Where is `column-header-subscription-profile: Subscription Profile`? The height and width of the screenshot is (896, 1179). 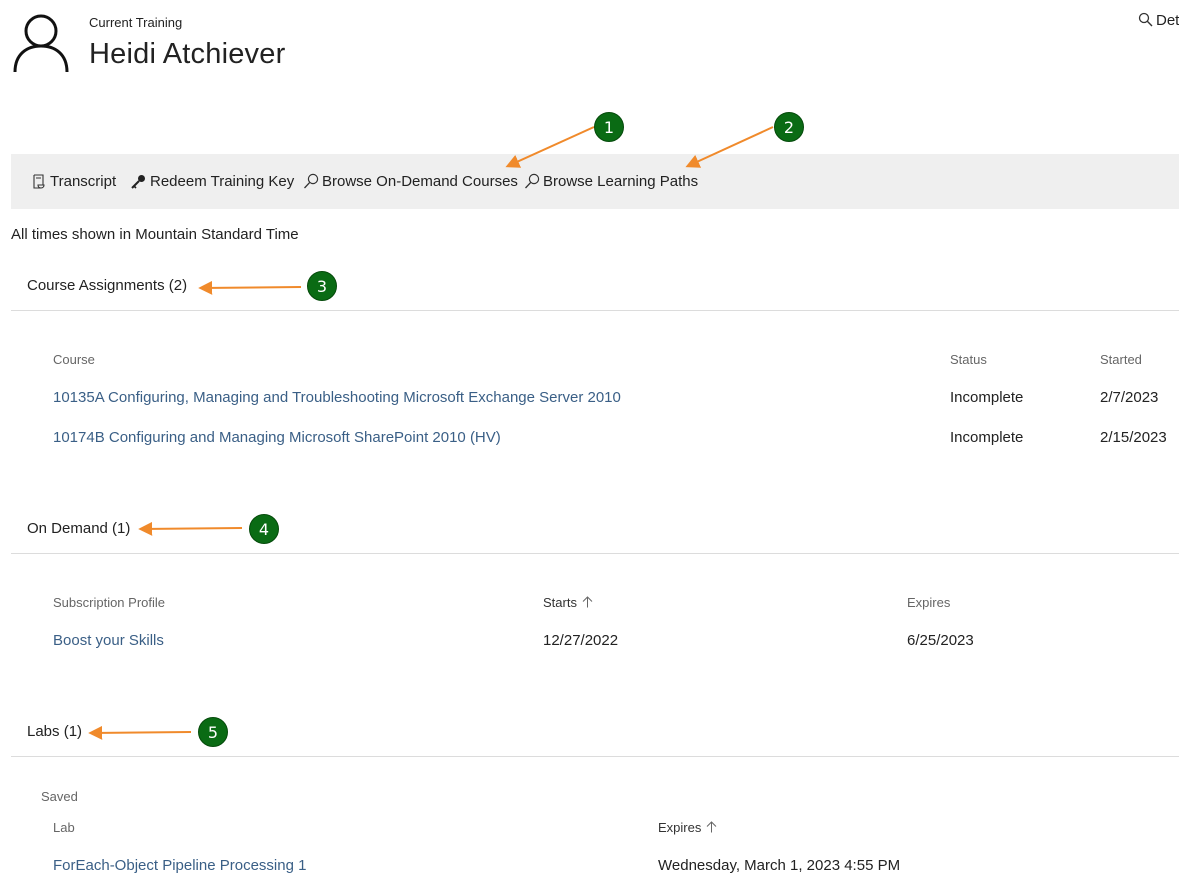 column-header-subscription-profile: Subscription Profile is located at coordinates (109, 602).